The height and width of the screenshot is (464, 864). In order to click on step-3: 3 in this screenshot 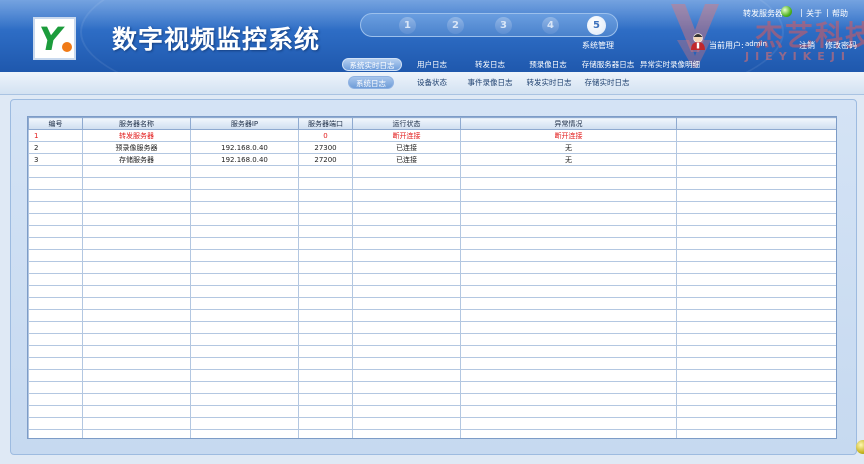, I will do `click(503, 25)`.